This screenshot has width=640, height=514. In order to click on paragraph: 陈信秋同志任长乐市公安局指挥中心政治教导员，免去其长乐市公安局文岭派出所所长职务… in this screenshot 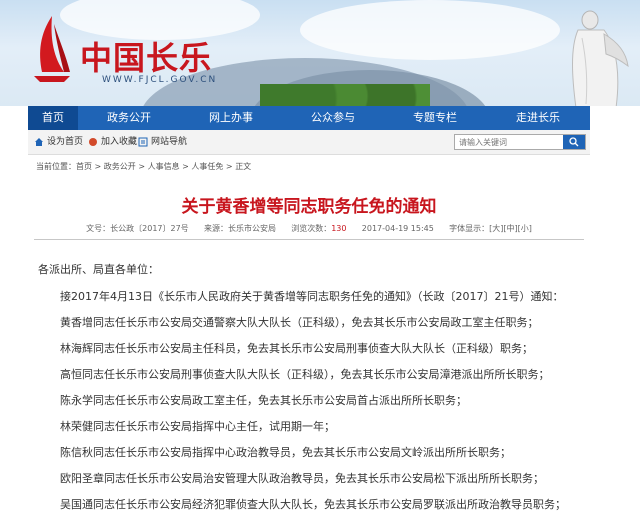, I will do `click(285, 452)`.